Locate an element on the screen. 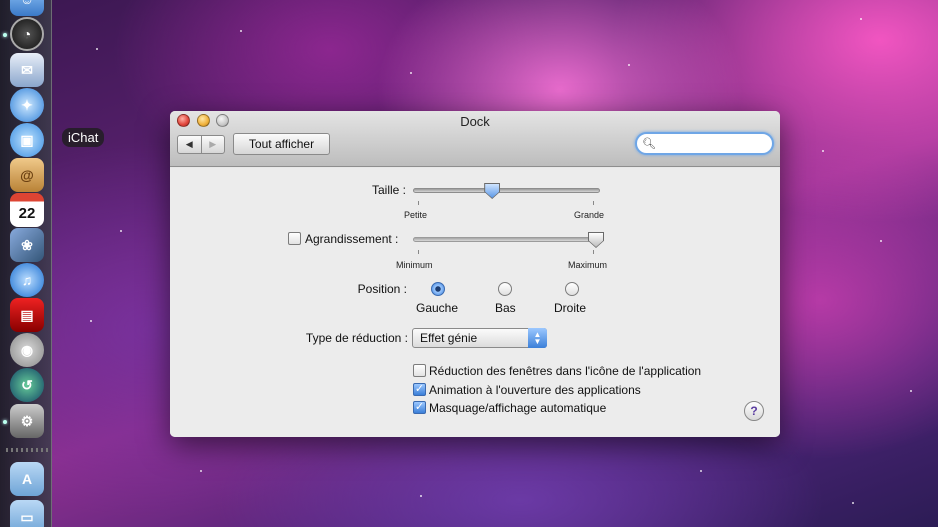 Image resolution: width=938 pixels, height=527 pixels. chevron-updown-icon: ▲ ▼ is located at coordinates (537, 338).